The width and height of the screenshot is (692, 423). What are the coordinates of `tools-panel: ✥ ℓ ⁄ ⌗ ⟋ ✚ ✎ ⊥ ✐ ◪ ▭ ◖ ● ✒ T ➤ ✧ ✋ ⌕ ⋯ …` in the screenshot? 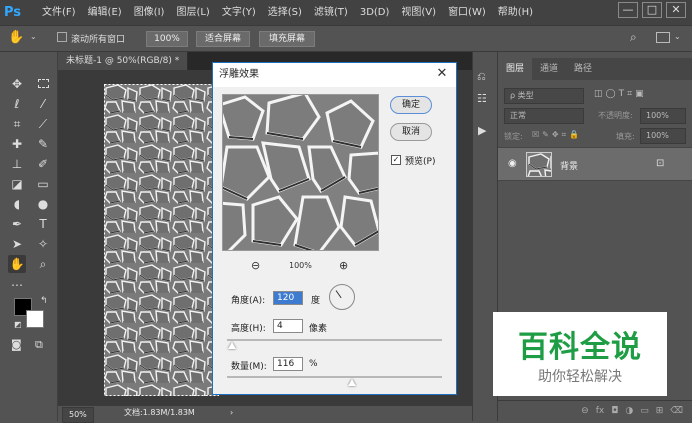 It's located at (29, 236).